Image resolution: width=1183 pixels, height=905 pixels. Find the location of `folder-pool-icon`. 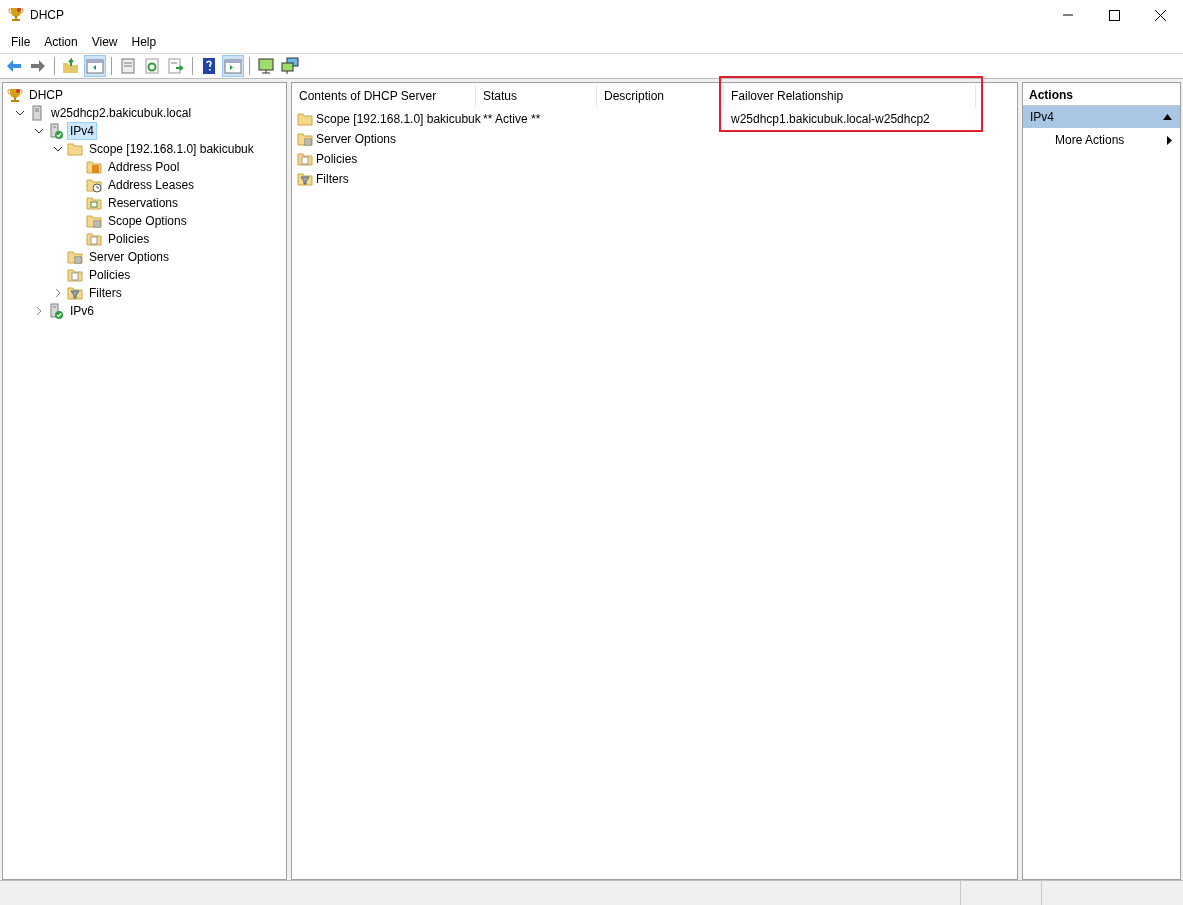

folder-pool-icon is located at coordinates (94, 167).